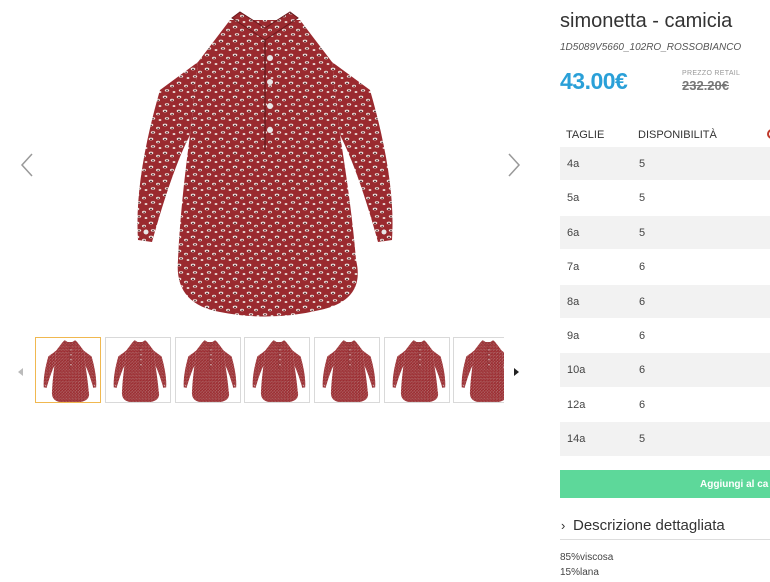 This screenshot has width=770, height=582. What do you see at coordinates (576, 370) in the screenshot?
I see `size-value: 10a` at bounding box center [576, 370].